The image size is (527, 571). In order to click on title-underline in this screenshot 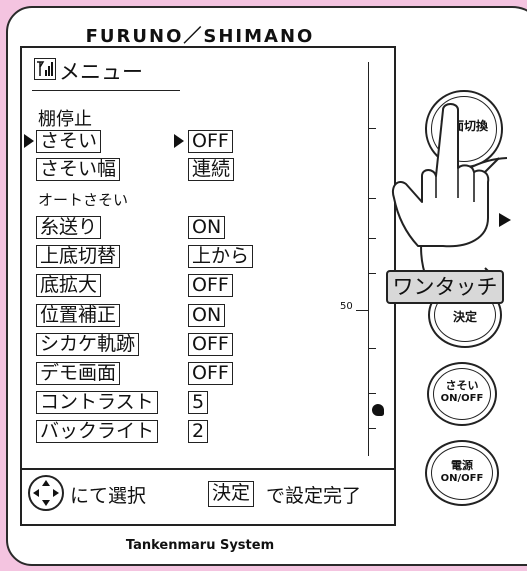, I will do `click(106, 90)`.